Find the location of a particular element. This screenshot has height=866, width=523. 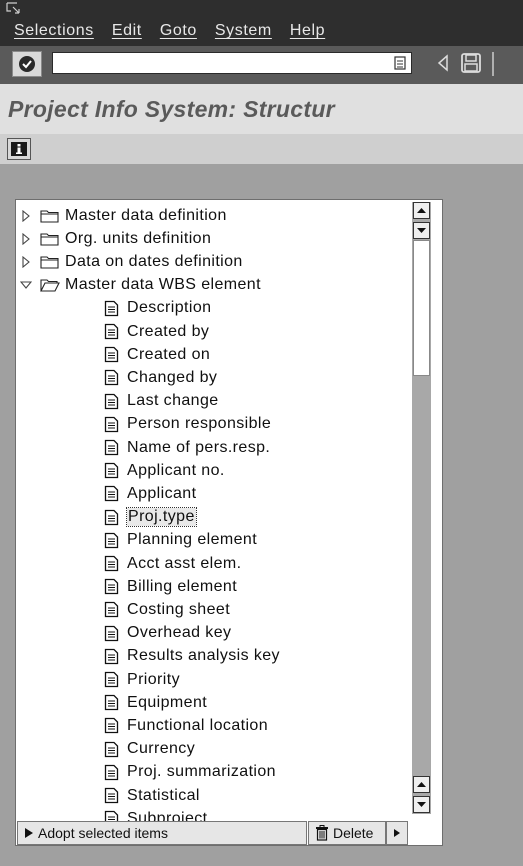

dropdown-icon is located at coordinates (400, 63).